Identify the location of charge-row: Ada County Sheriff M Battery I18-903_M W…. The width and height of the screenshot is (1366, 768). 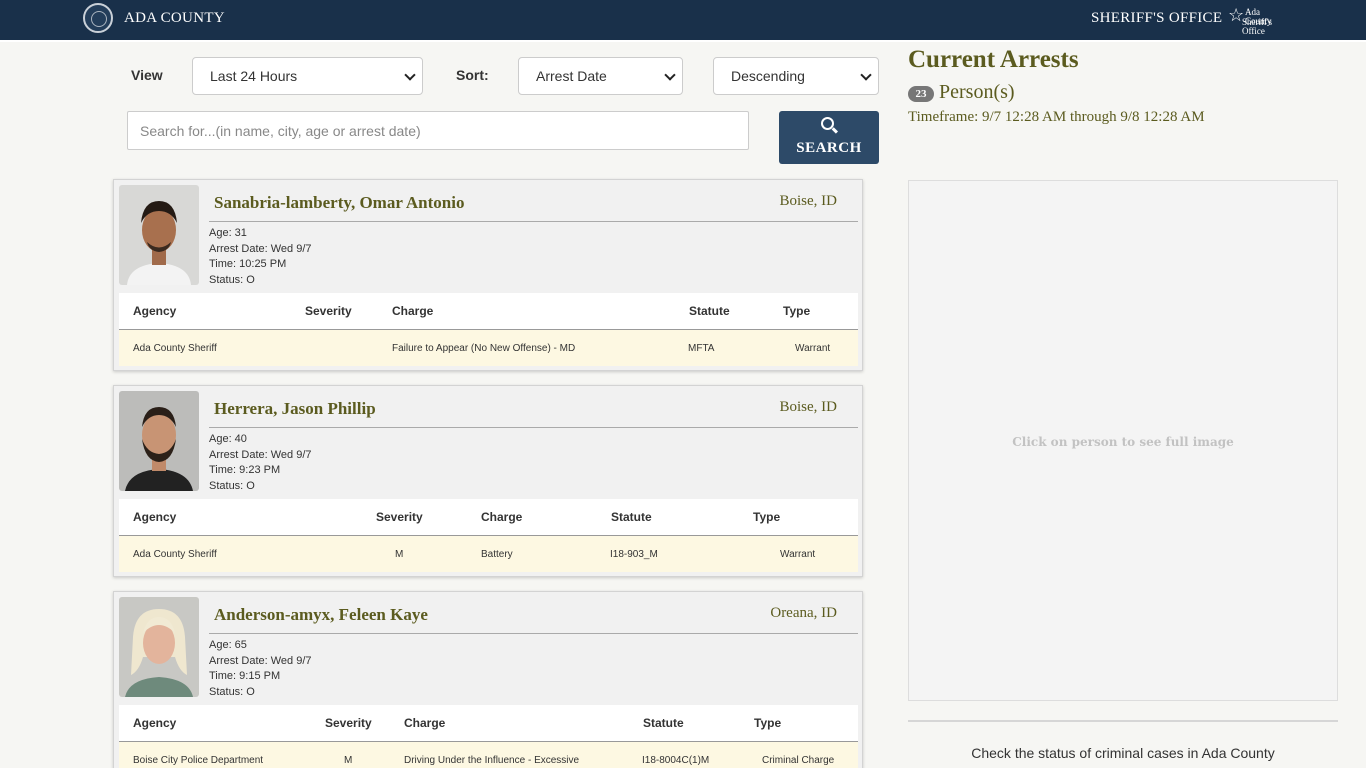
(488, 554).